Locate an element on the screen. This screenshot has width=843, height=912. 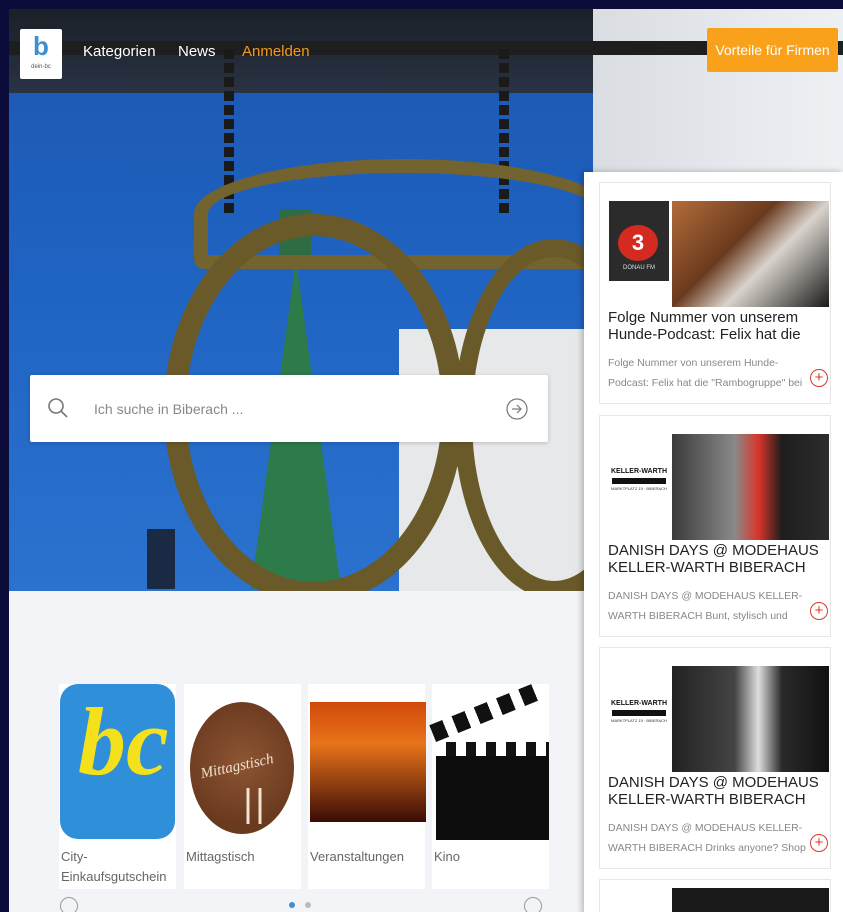
fork-knife-icon is located at coordinates (254, 806).